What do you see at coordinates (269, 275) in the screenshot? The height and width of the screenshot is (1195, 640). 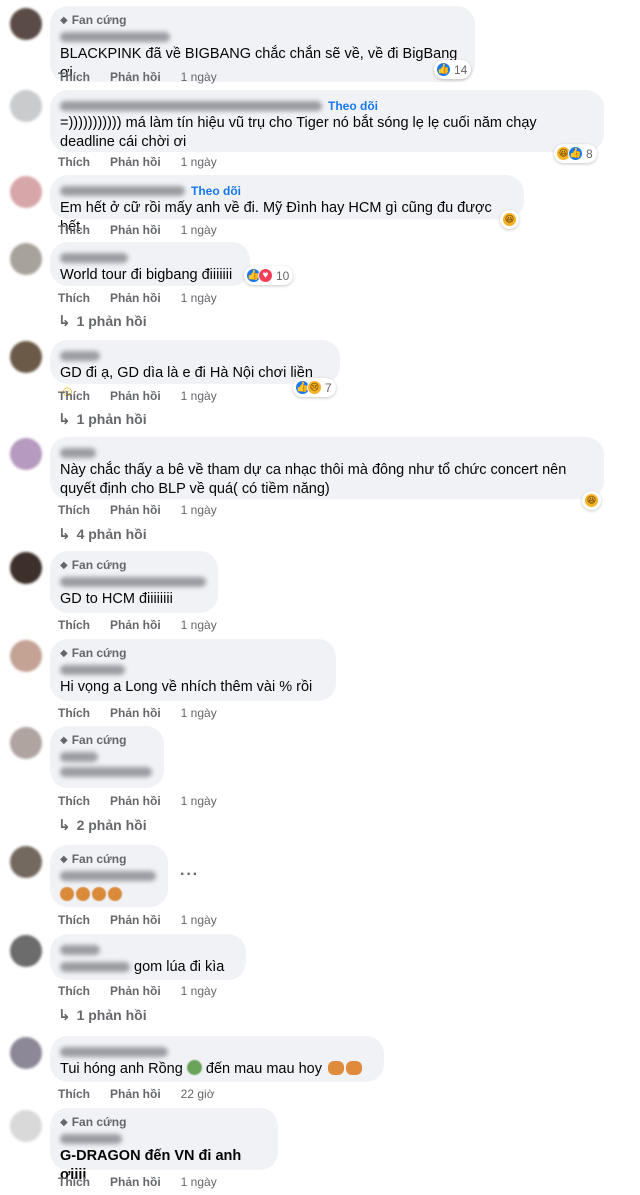 I see `reactions-summary: 👍 ♥ 10` at bounding box center [269, 275].